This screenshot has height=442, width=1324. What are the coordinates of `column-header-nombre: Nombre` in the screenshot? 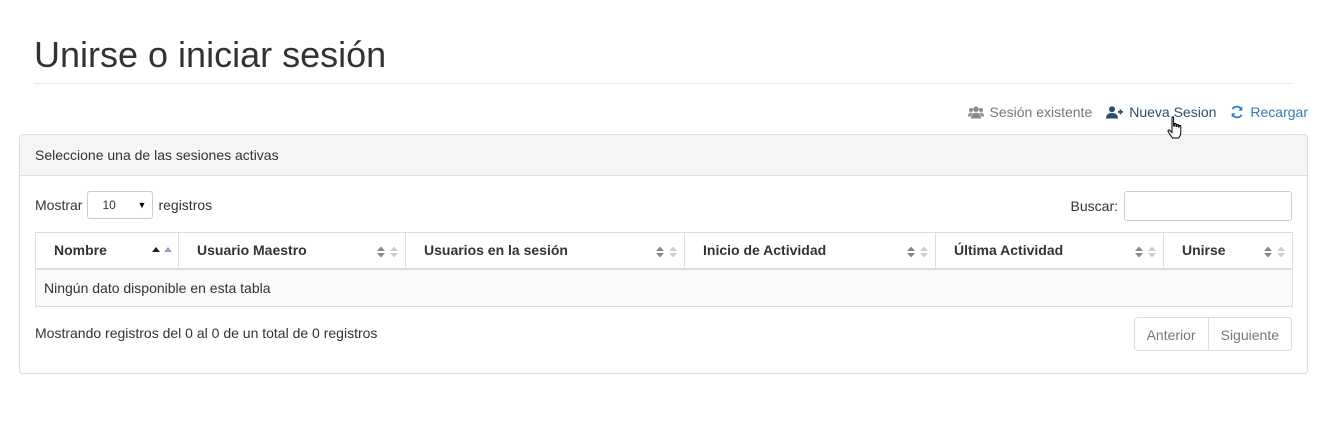 It's located at (107, 251).